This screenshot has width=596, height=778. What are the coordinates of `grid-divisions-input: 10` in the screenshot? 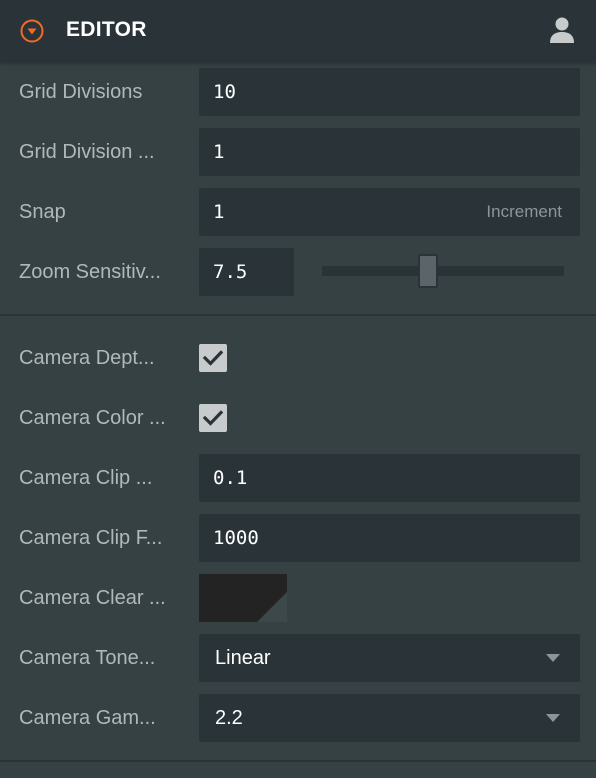 It's located at (389, 92).